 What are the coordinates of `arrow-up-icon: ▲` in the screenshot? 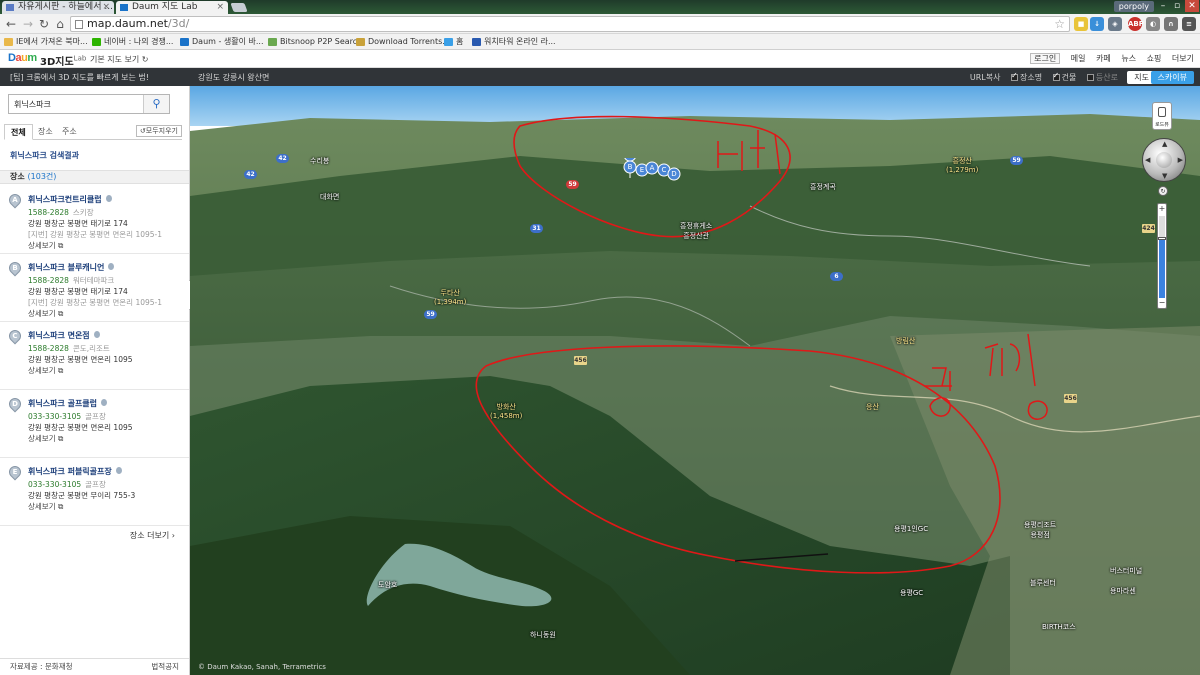 It's located at (1164, 144).